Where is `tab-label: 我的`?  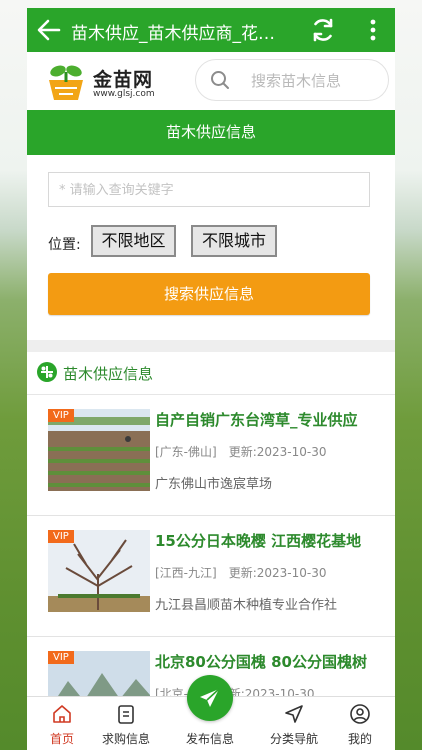
tab-label: 我的 is located at coordinates (359, 739).